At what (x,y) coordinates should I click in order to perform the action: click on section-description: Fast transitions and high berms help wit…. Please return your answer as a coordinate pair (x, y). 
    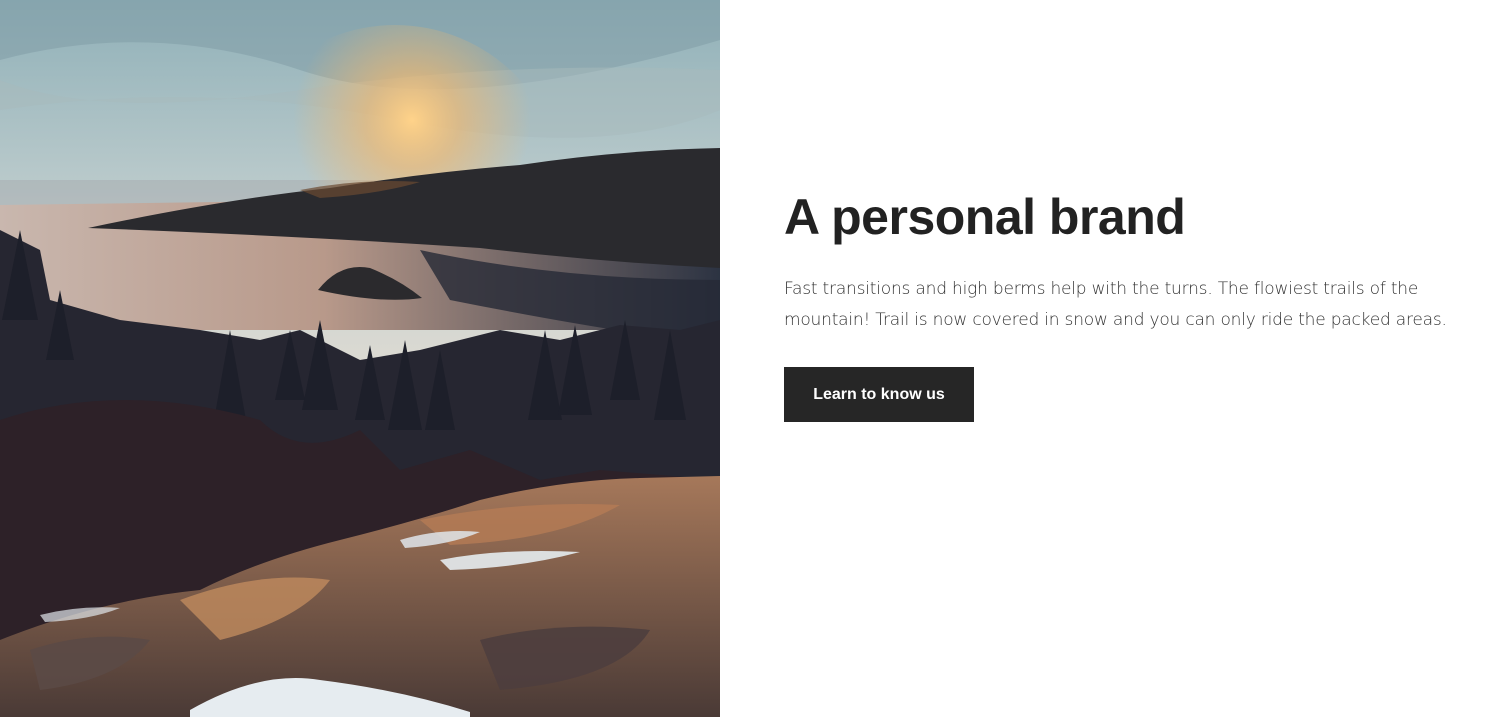
    Looking at the image, I should click on (1119, 305).